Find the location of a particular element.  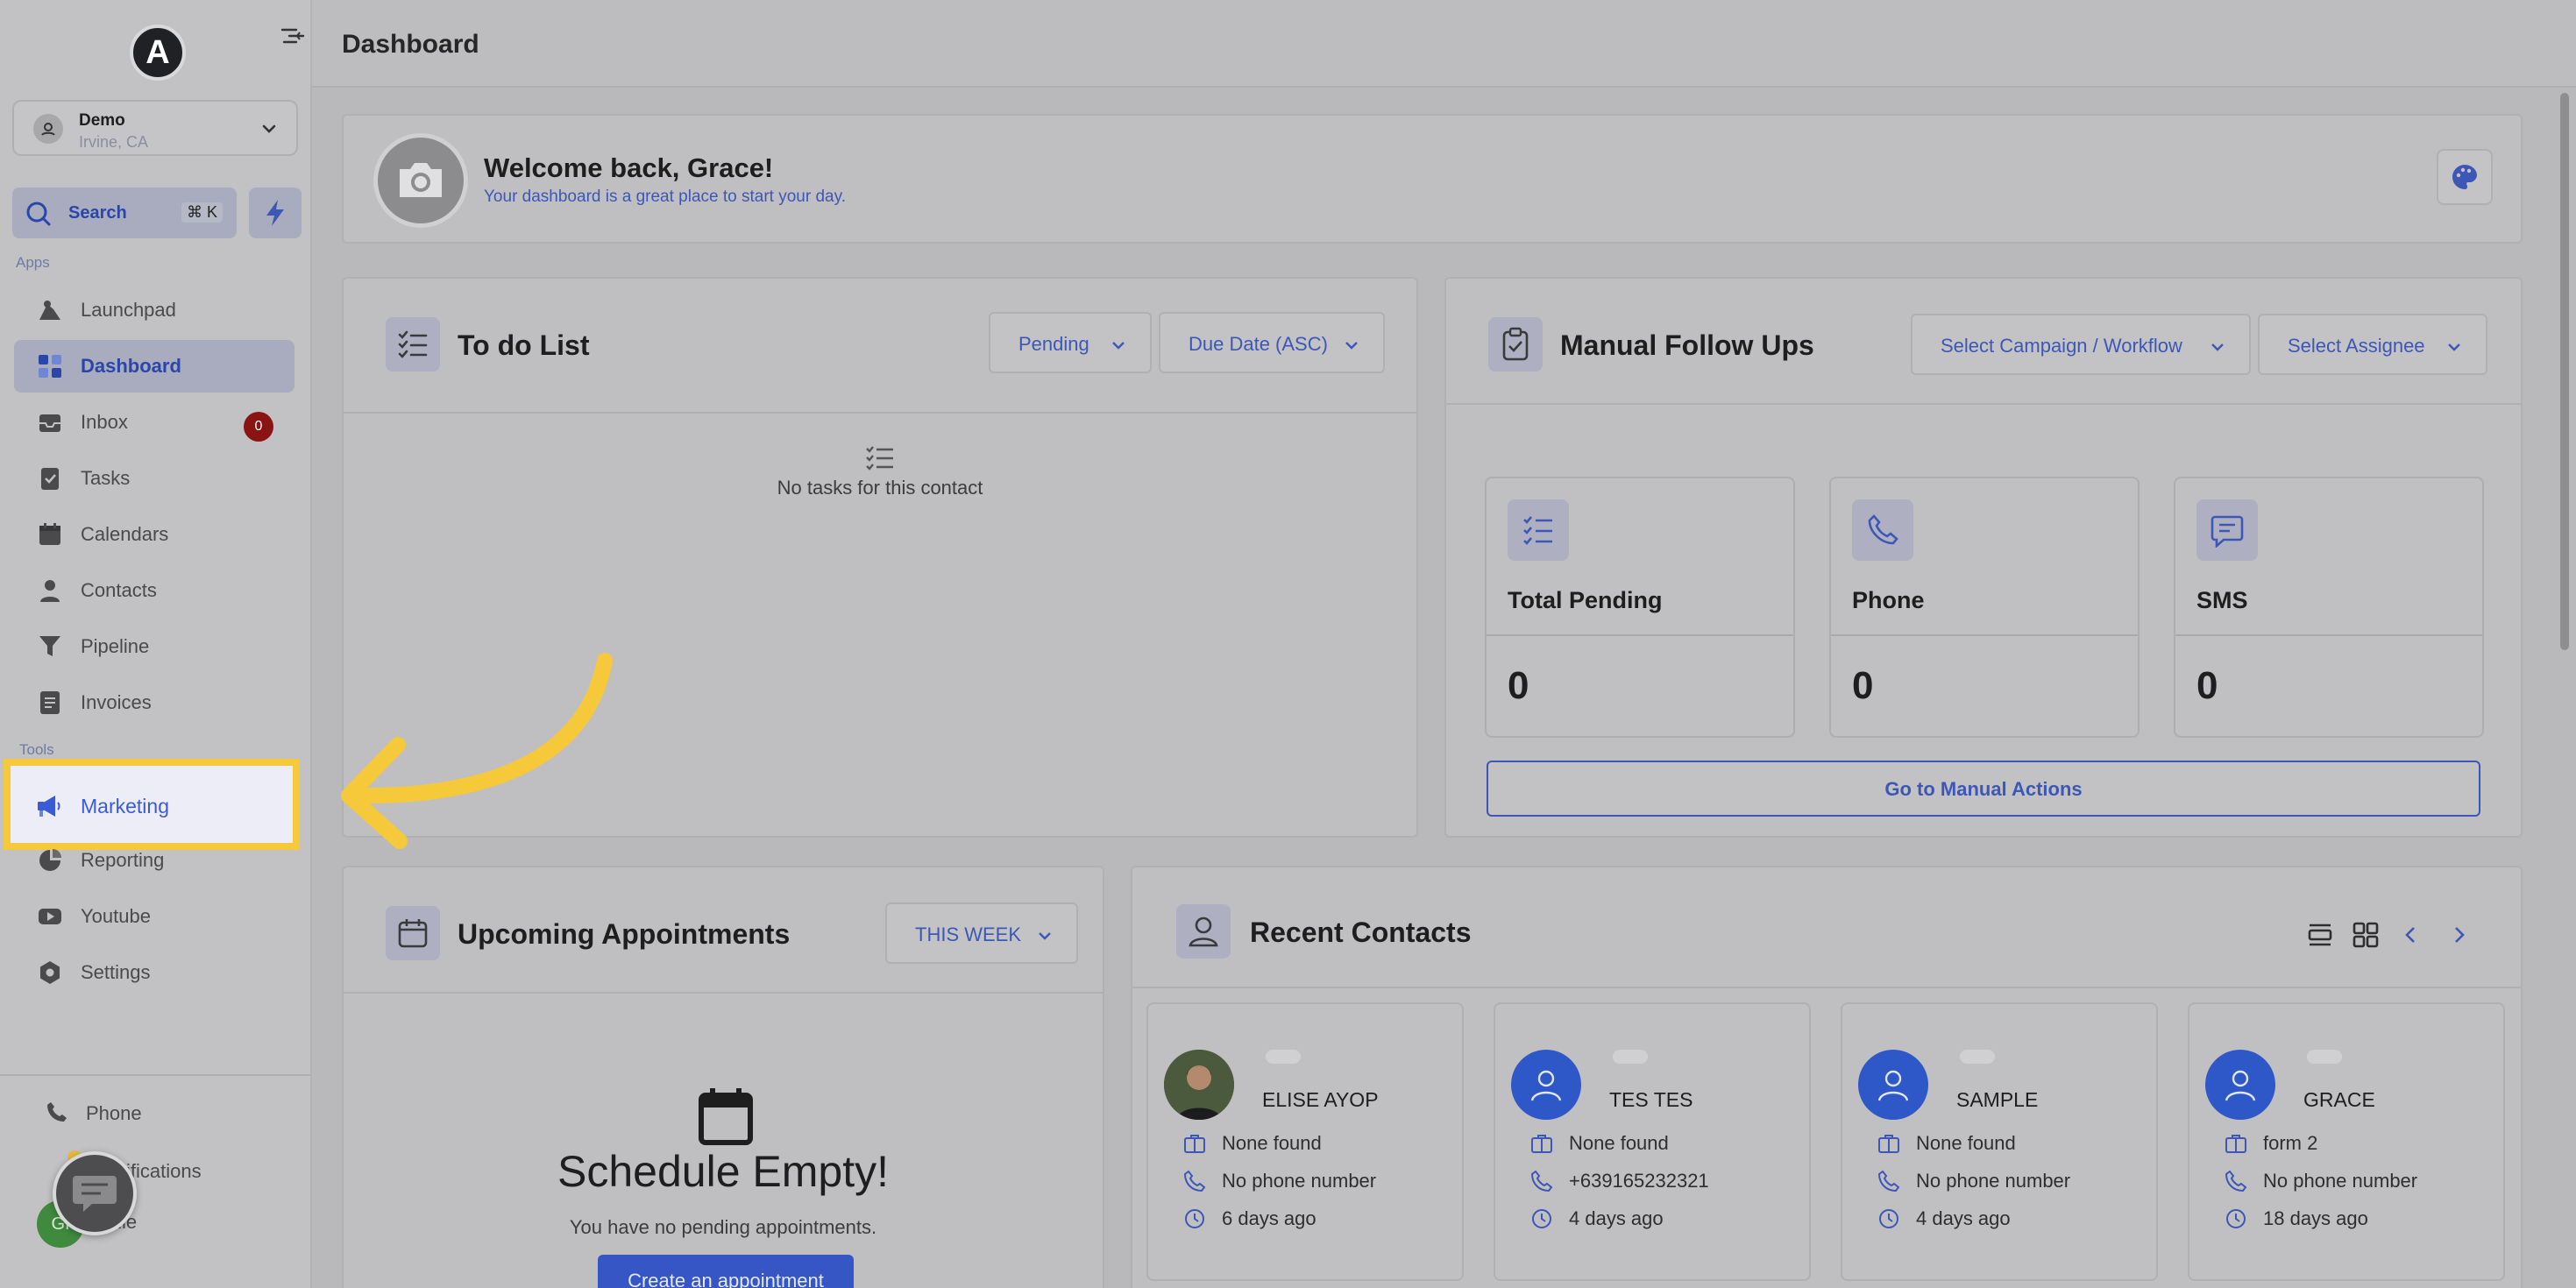

button-label: Go to Manual Actions is located at coordinates (1983, 789).